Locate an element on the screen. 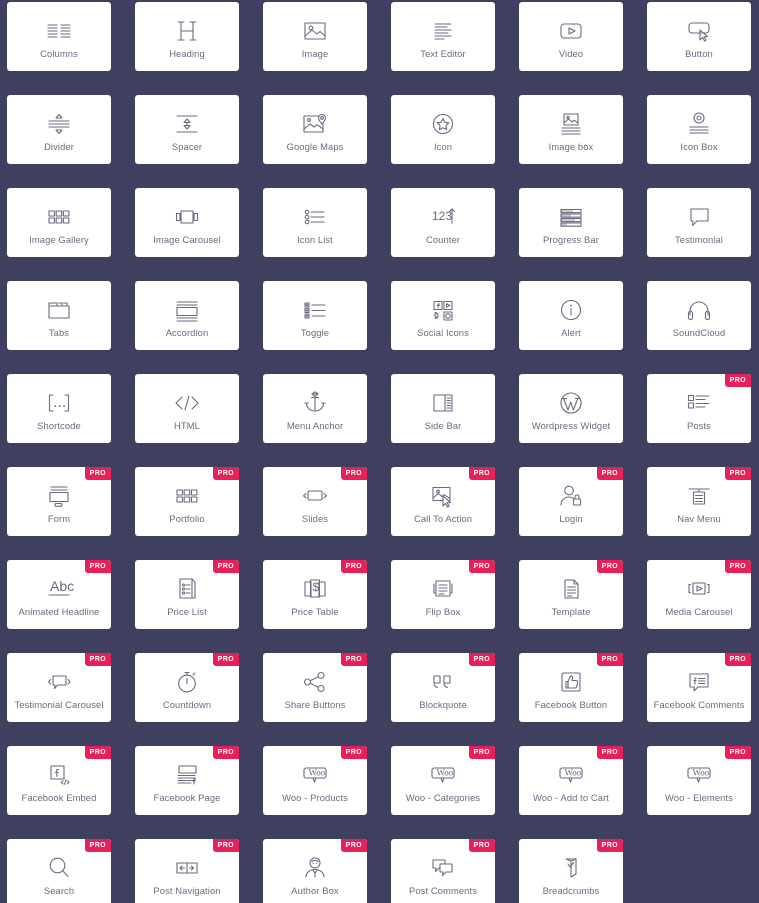  widget-card-template: Template PRO is located at coordinates (571, 594).